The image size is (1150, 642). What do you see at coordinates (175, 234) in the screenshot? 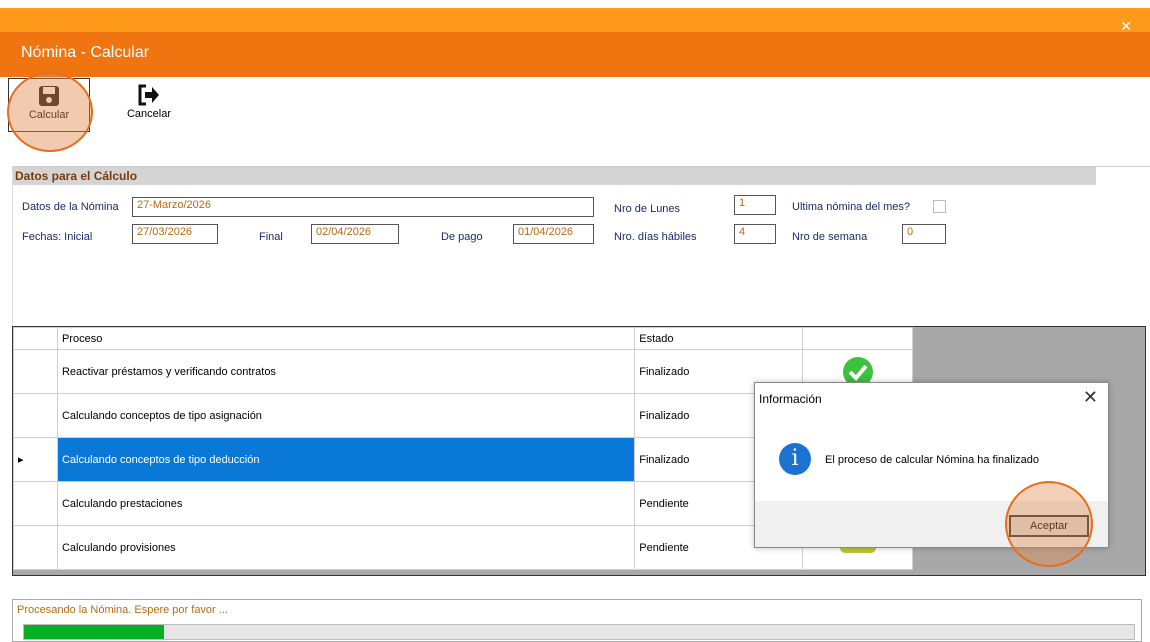
I see `fecha-inicial-field: 27/03/2026` at bounding box center [175, 234].